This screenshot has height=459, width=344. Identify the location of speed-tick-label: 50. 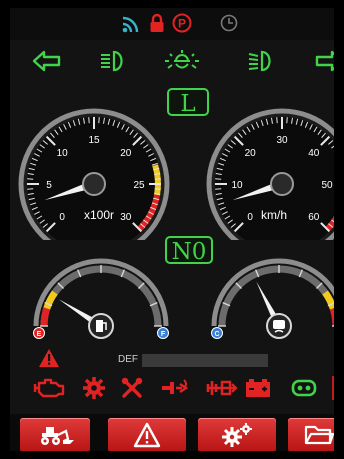
(327, 185).